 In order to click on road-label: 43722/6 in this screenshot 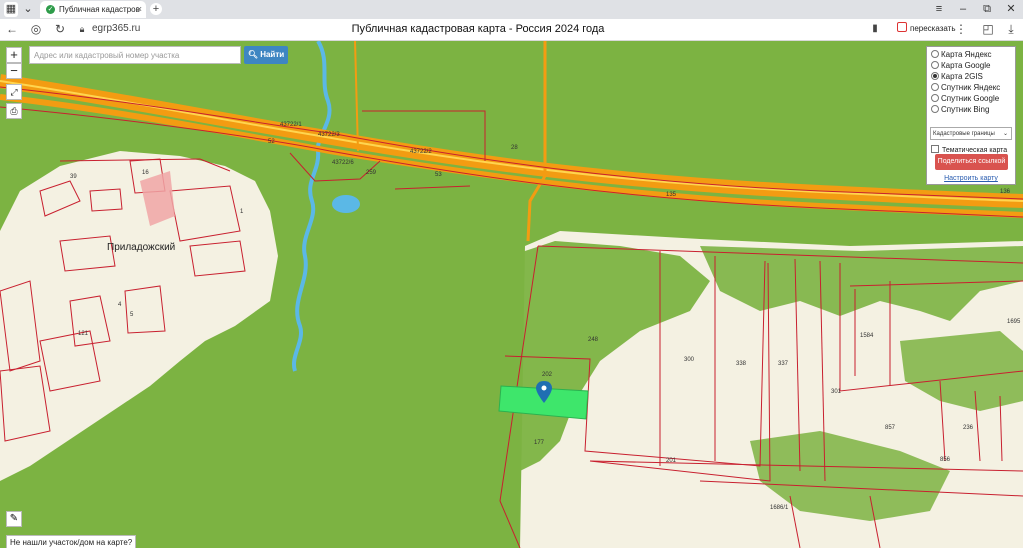, I will do `click(343, 163)`.